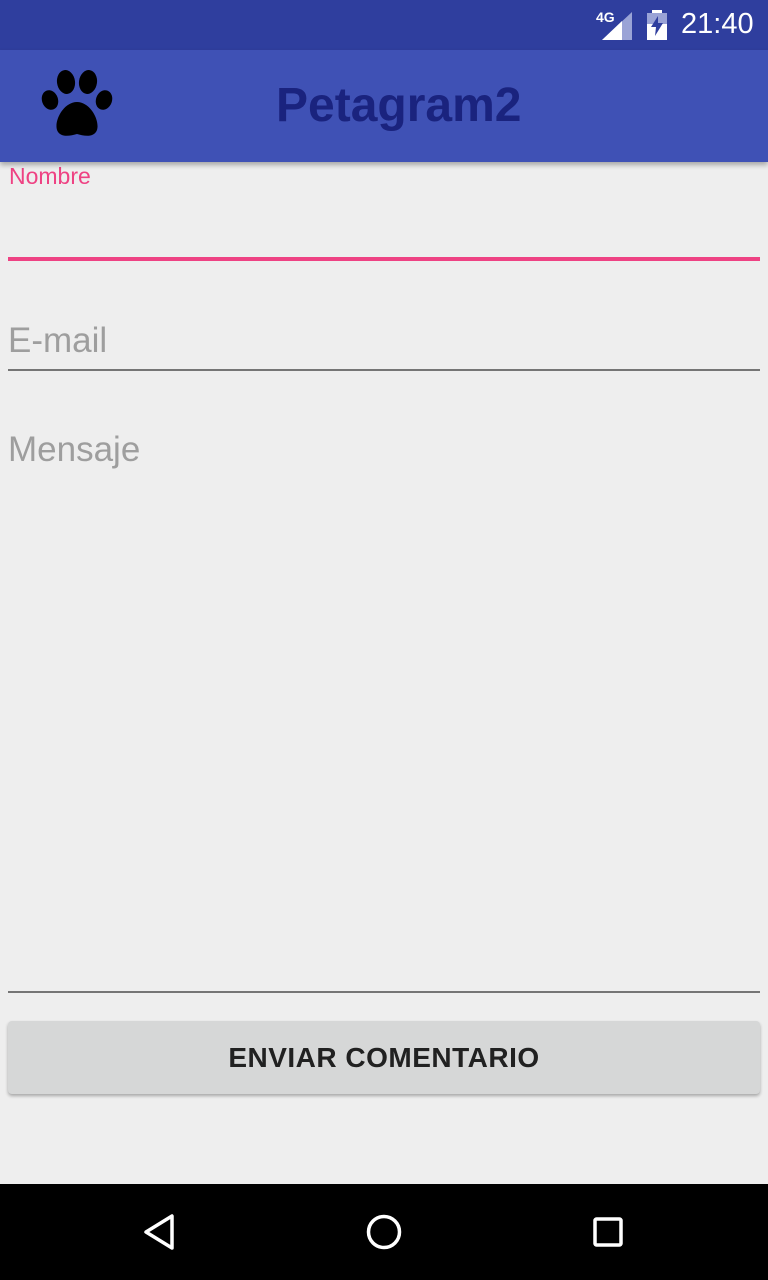 The height and width of the screenshot is (1280, 768). What do you see at coordinates (384, 259) in the screenshot?
I see `nombre-underline` at bounding box center [384, 259].